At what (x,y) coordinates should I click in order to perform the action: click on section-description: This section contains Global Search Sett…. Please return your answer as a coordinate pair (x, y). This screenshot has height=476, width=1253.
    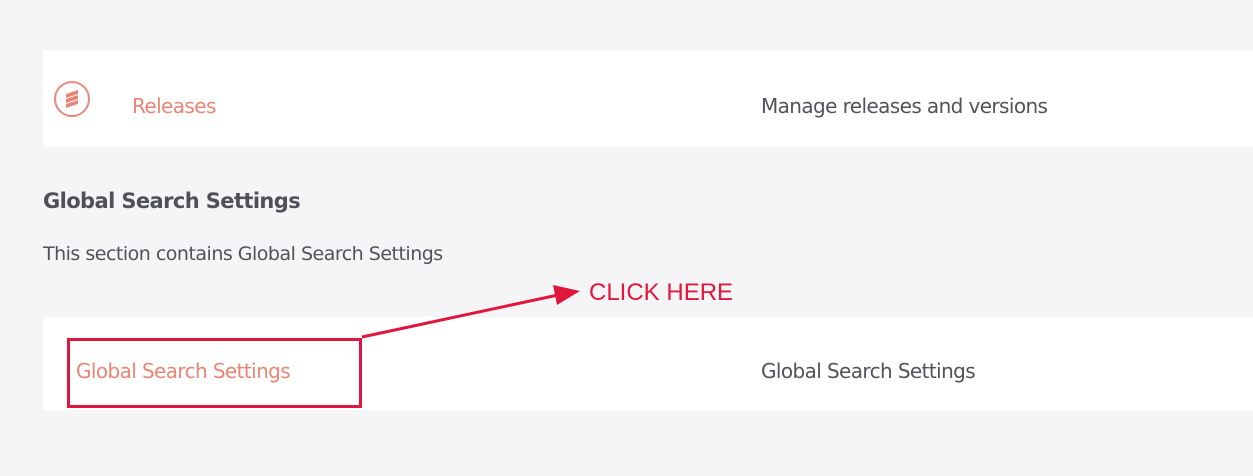
    Looking at the image, I should click on (243, 254).